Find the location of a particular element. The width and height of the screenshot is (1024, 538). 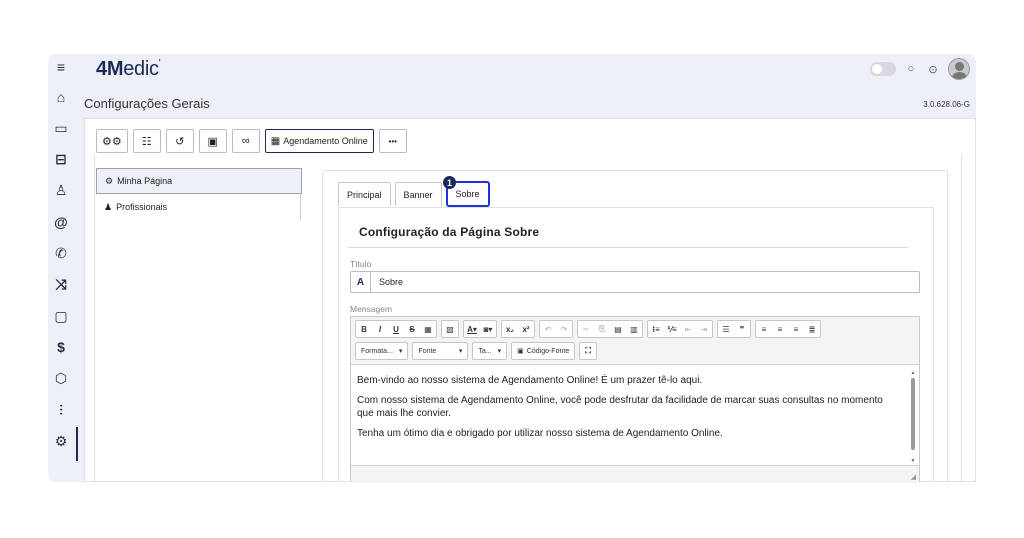

align-left-icon: ≡ is located at coordinates (764, 329).